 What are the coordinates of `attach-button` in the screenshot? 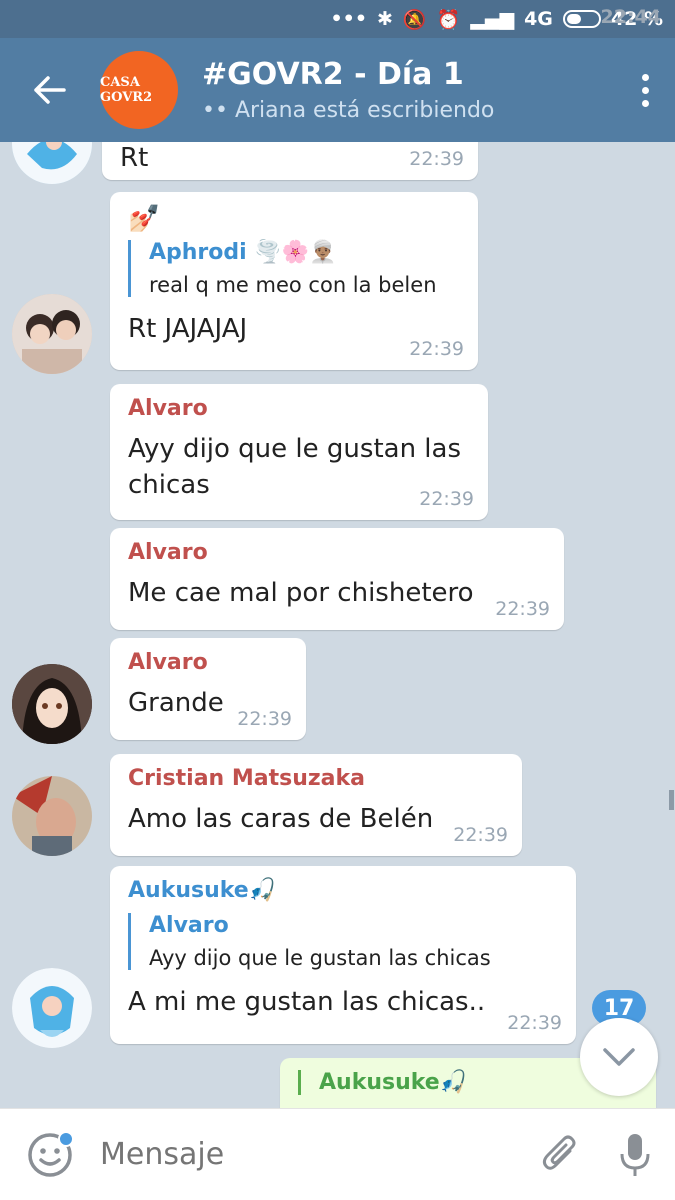 It's located at (560, 1154).